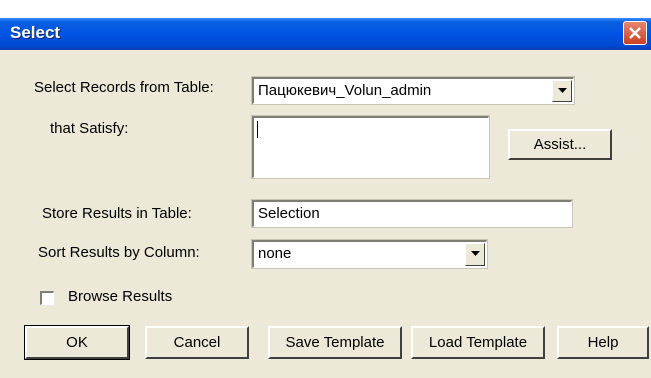 The image size is (651, 378). I want to click on window-title: Select, so click(35, 32).